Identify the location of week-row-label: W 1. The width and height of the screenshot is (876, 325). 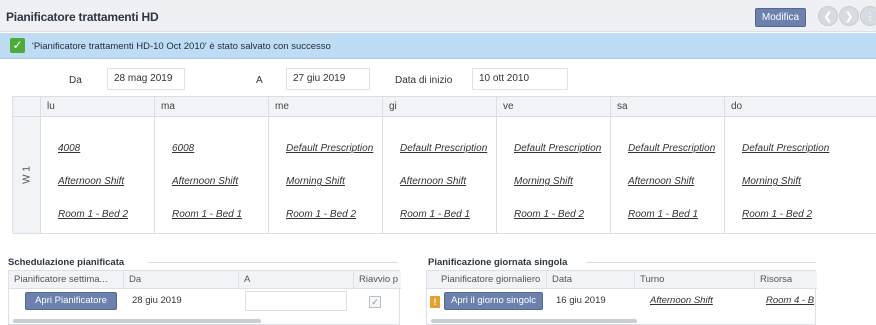
(27, 175).